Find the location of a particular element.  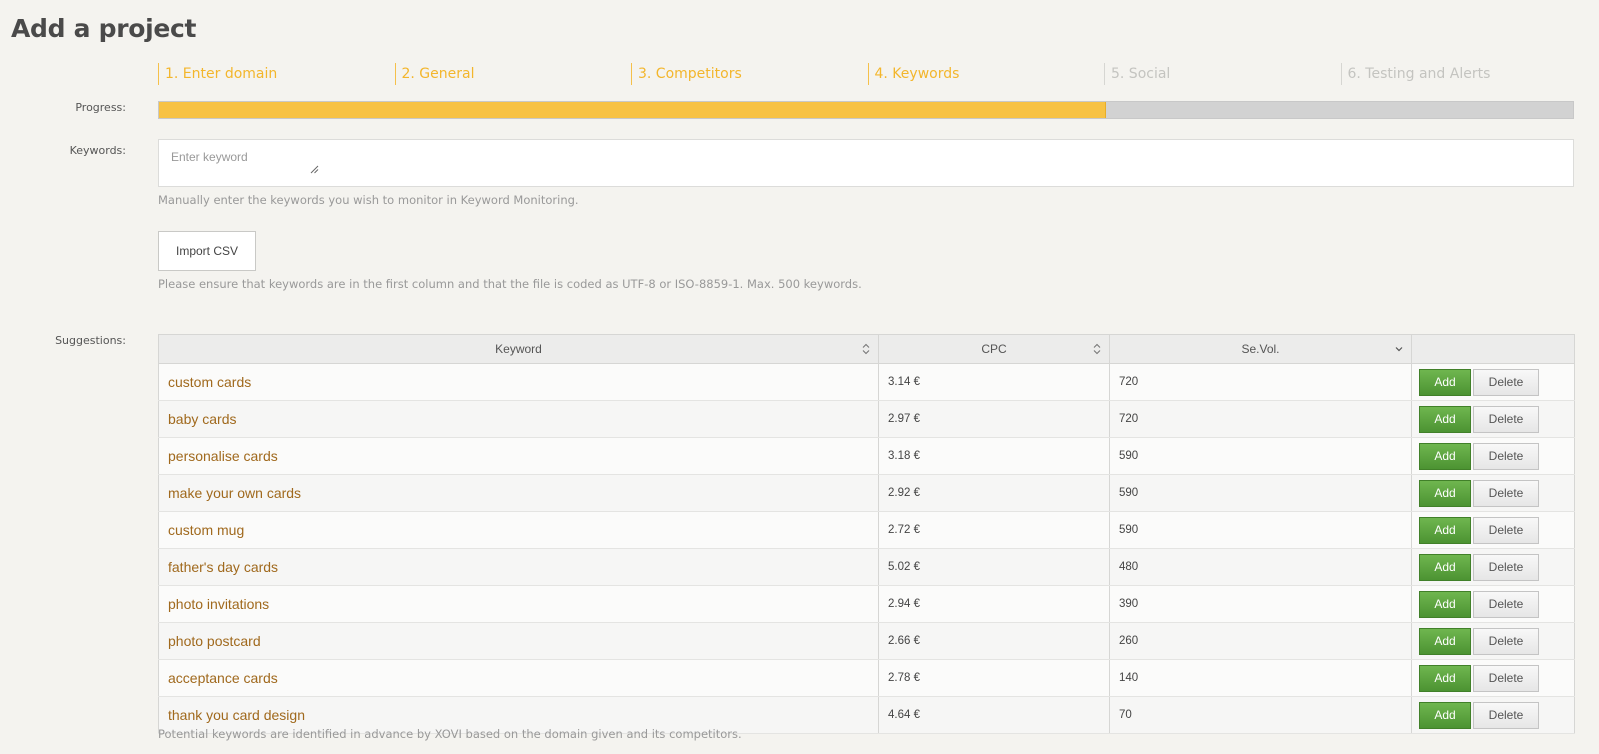

keyword-link: custom mug is located at coordinates (206, 530).